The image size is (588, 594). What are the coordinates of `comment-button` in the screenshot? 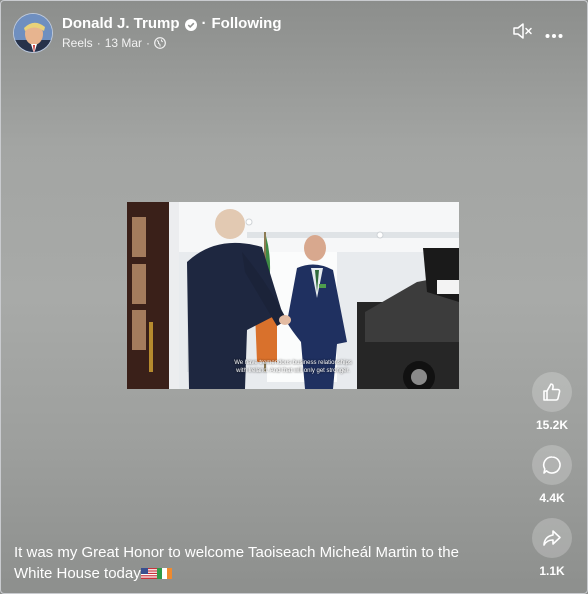 It's located at (552, 465).